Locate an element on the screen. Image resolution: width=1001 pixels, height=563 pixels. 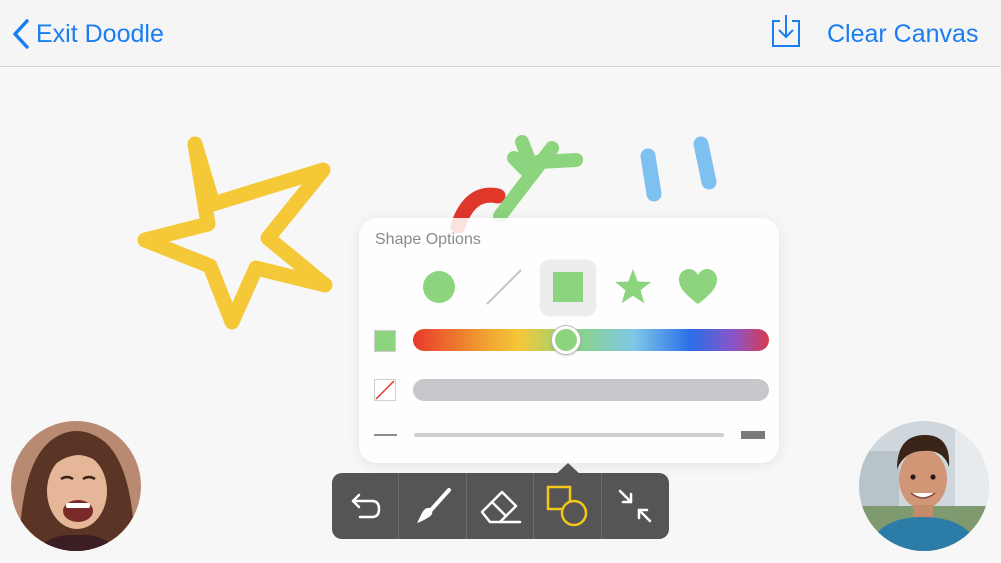
fill-color-swatch is located at coordinates (385, 341).